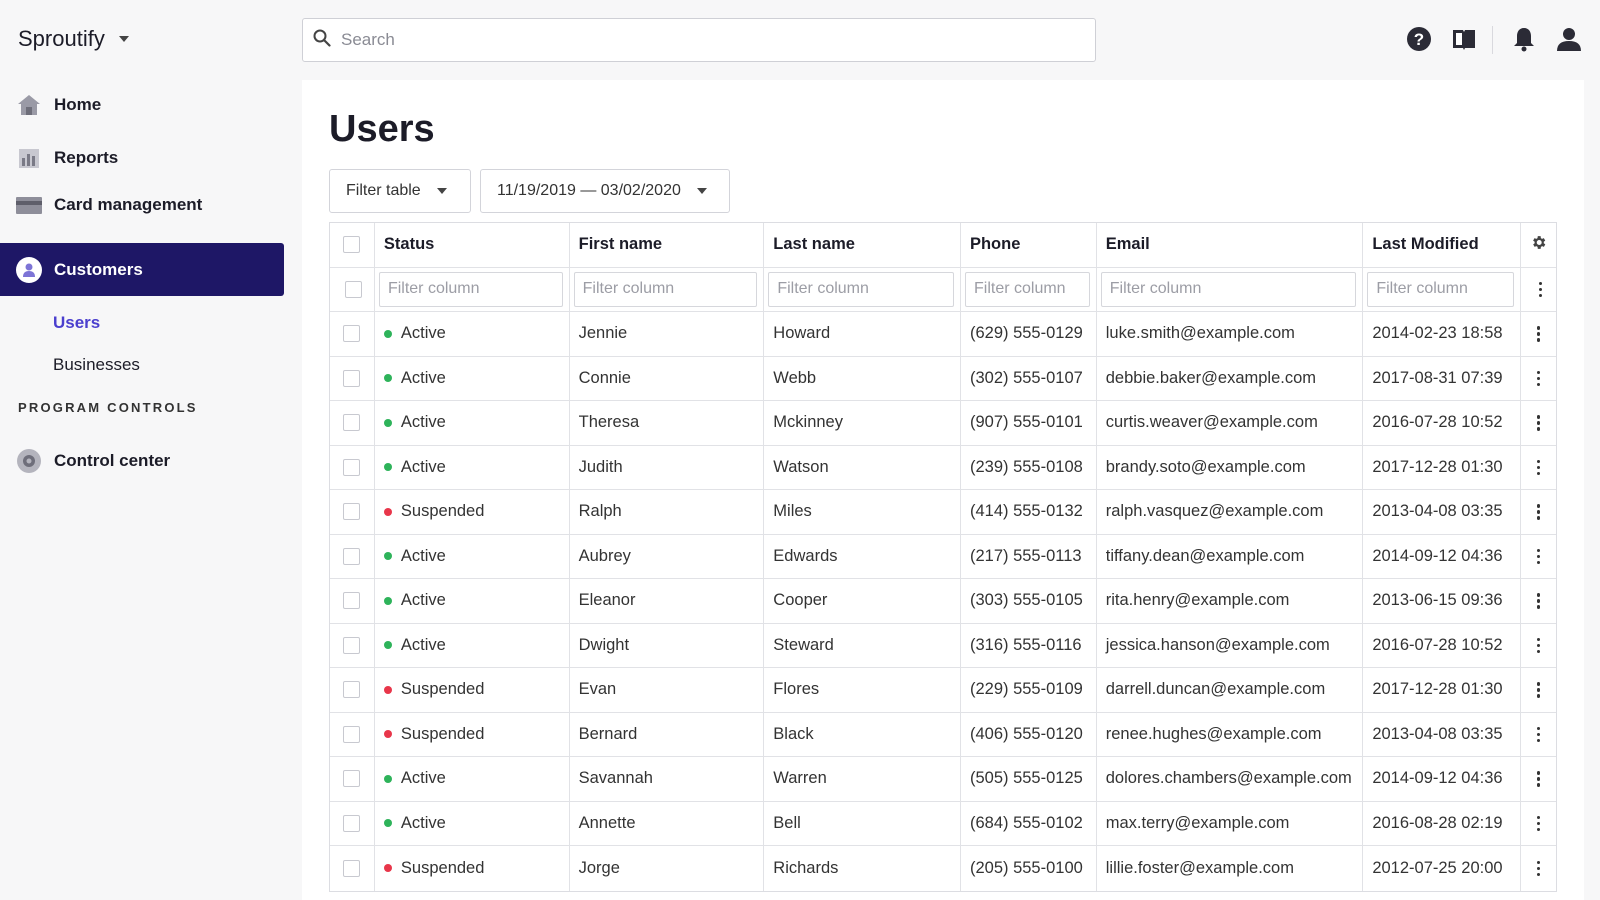 This screenshot has height=900, width=1600. Describe the element at coordinates (29, 158) in the screenshot. I see `reports-icon` at that location.